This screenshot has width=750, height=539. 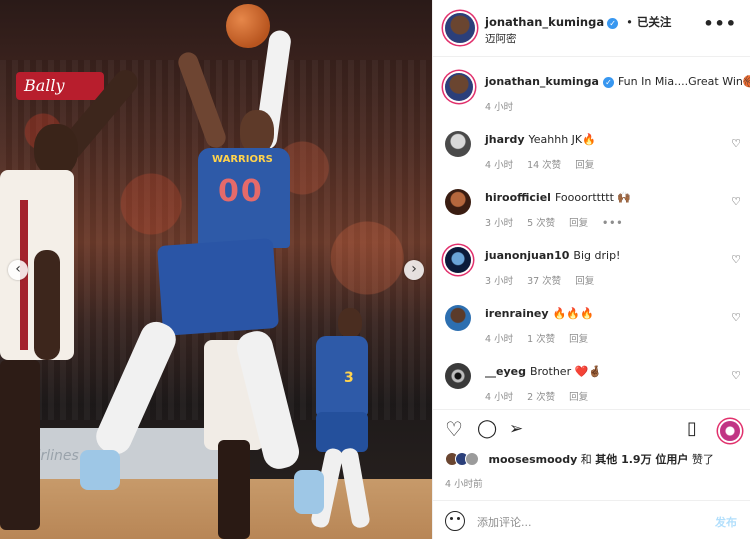 I want to click on commenter-username: juanonjuan10, so click(x=527, y=255).